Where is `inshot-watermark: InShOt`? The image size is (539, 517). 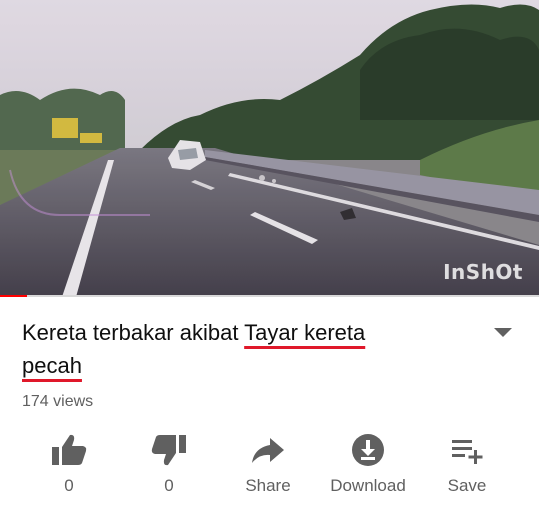
inshot-watermark: InShOt is located at coordinates (483, 272).